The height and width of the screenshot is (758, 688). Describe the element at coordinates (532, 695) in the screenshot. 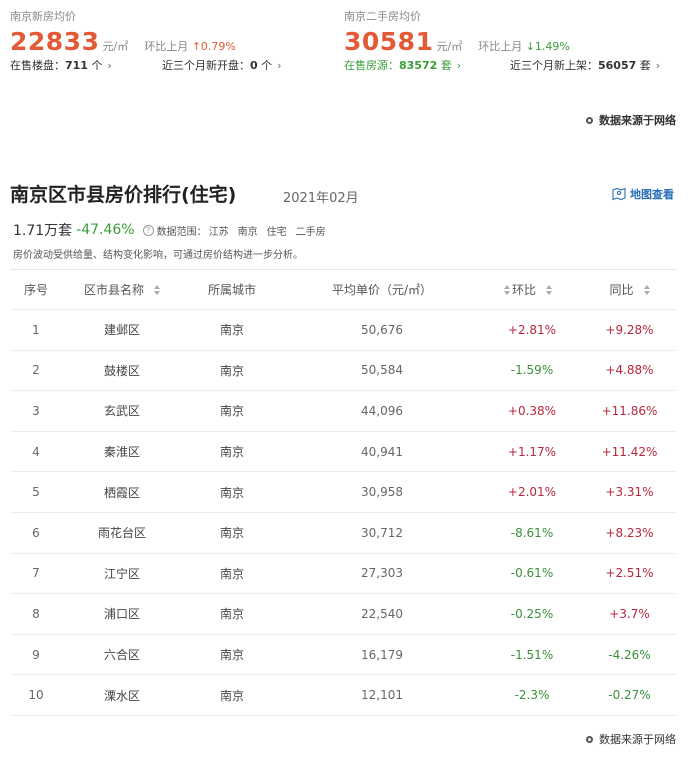

I see `row-mom: -2.3%` at that location.